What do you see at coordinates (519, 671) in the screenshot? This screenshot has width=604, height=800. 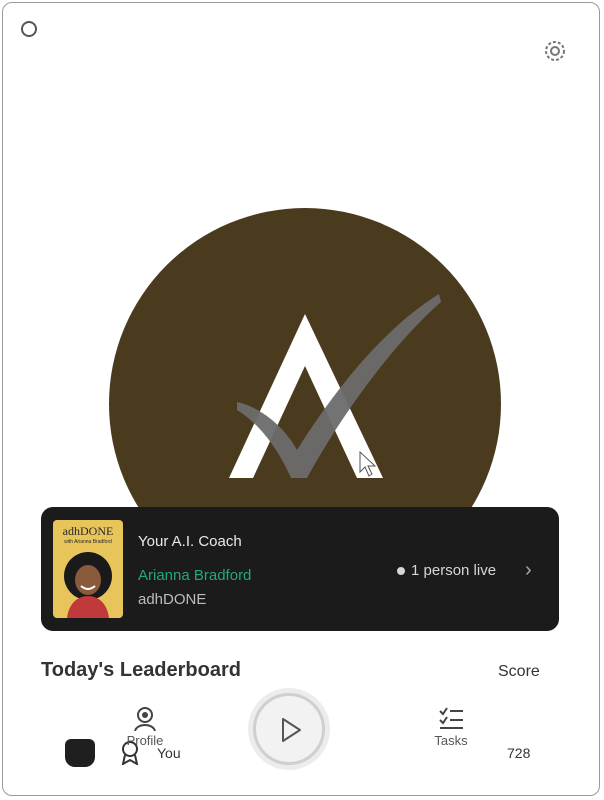 I see `score-column-label: Score` at bounding box center [519, 671].